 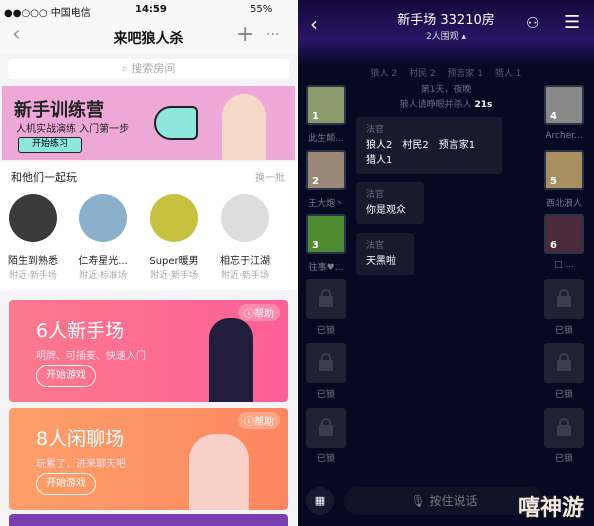 I want to click on player-seat-4: 4, so click(x=564, y=105).